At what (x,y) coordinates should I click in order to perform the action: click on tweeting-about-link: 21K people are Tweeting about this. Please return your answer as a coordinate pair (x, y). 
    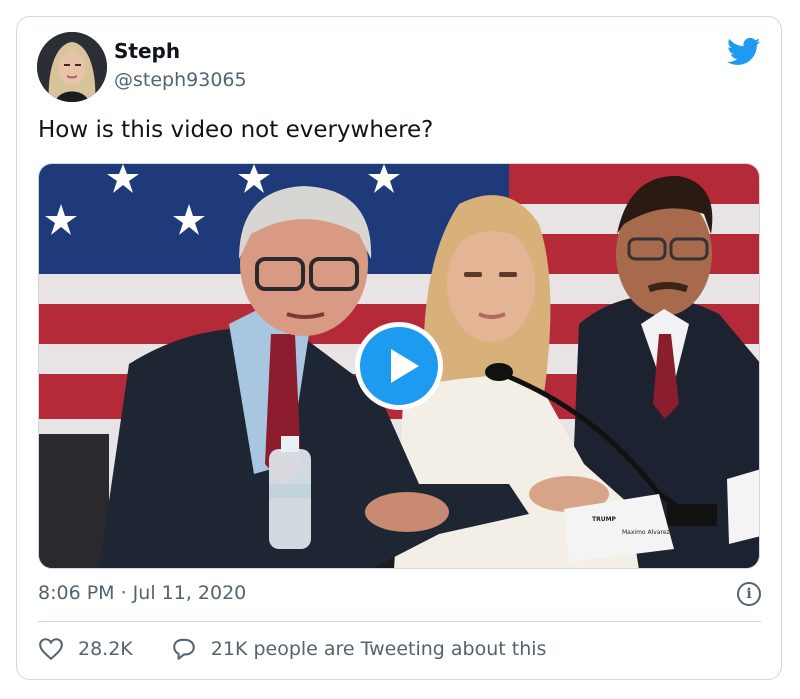
    Looking at the image, I should click on (359, 649).